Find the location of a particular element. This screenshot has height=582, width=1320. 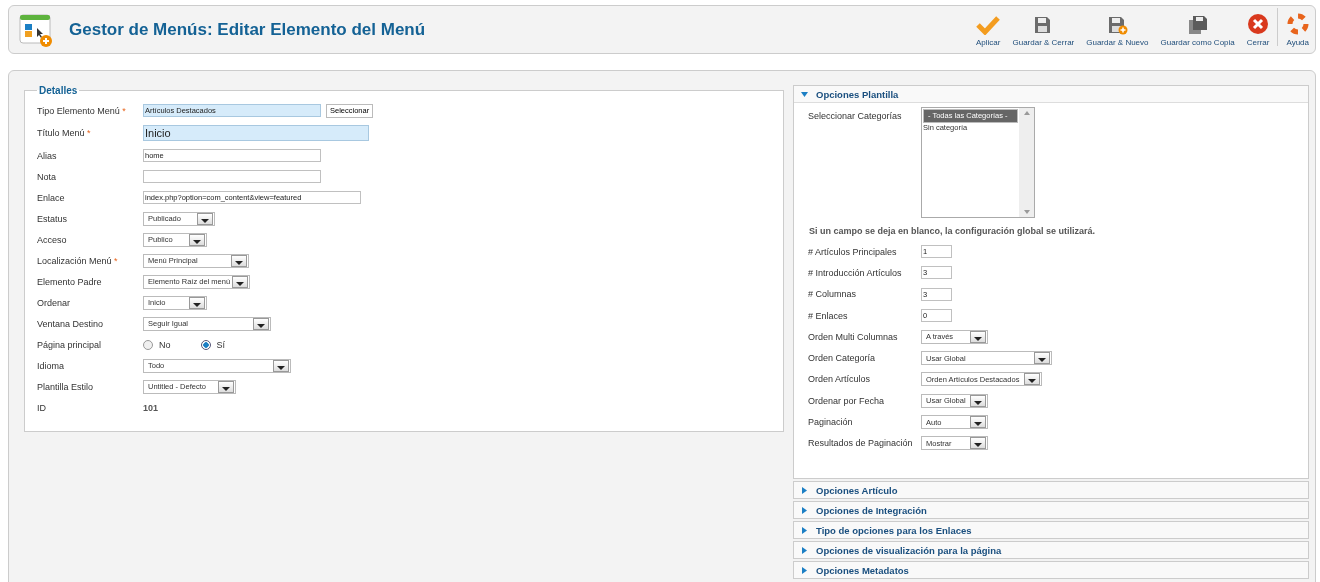

field-label: # Introducción Artículos is located at coordinates (855, 272).